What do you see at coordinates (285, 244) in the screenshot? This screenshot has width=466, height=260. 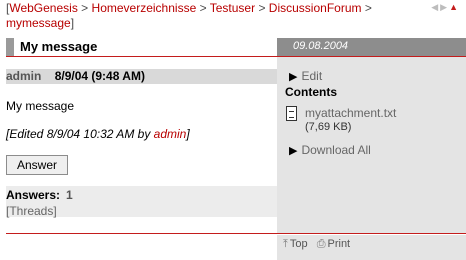 I see `arrow-to-top-icon: ⤒` at bounding box center [285, 244].